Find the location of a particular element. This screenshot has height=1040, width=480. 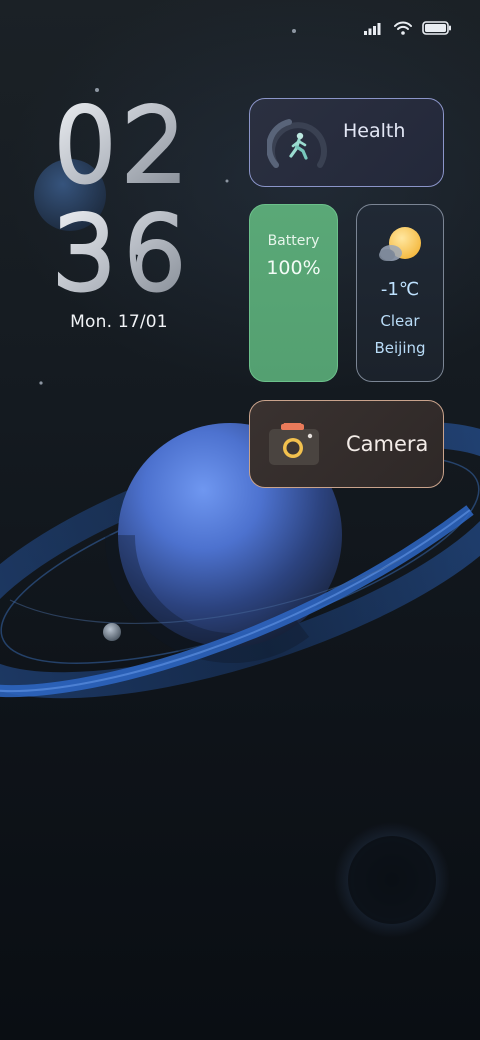

weather-widget: -1℃ Clear Beijing is located at coordinates (400, 293).